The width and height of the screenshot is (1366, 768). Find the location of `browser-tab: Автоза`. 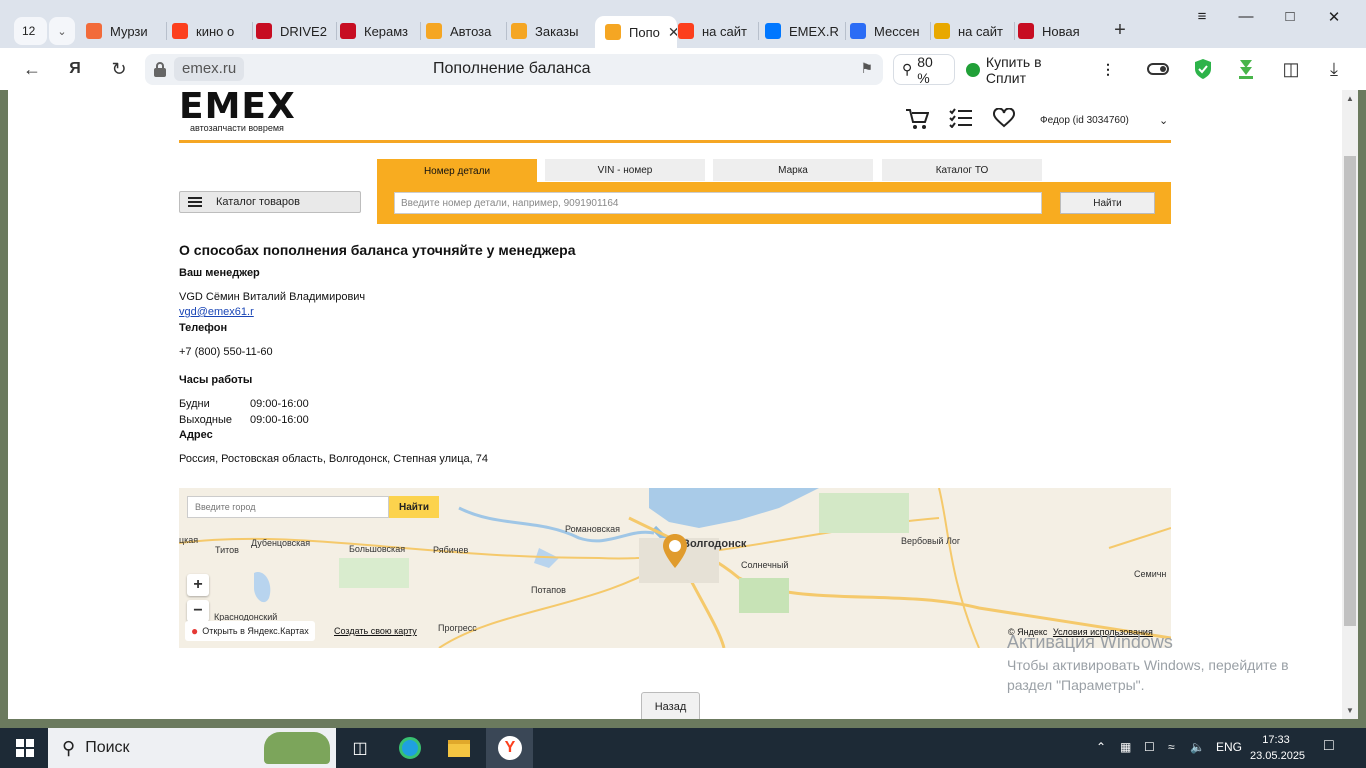

browser-tab: Автоза is located at coordinates (464, 31).